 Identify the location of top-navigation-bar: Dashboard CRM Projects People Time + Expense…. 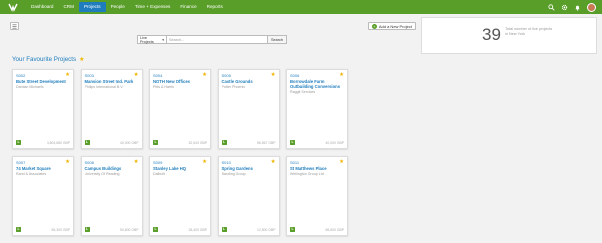
(301, 7).